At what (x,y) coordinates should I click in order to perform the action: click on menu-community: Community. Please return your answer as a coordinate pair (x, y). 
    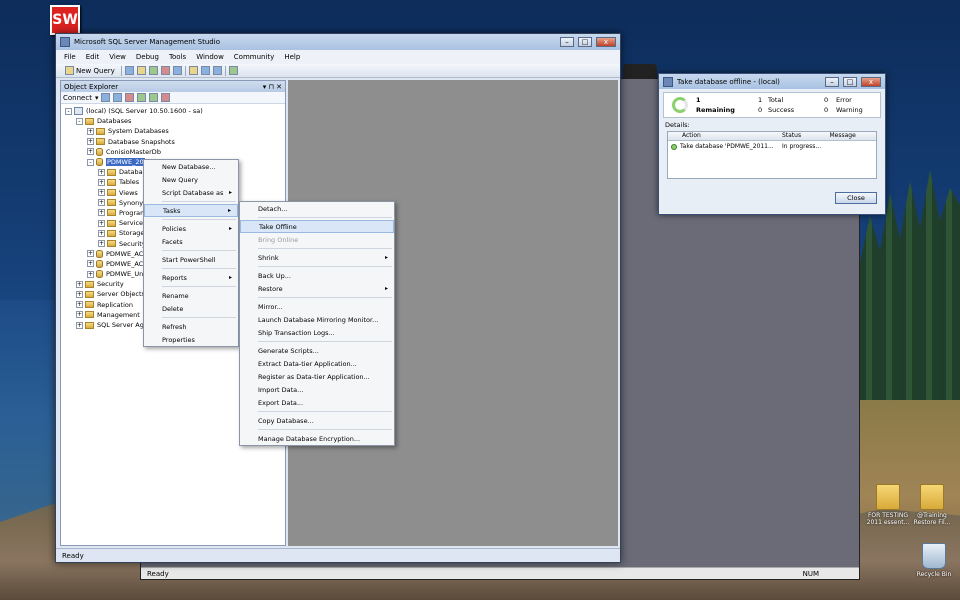
    Looking at the image, I should click on (254, 57).